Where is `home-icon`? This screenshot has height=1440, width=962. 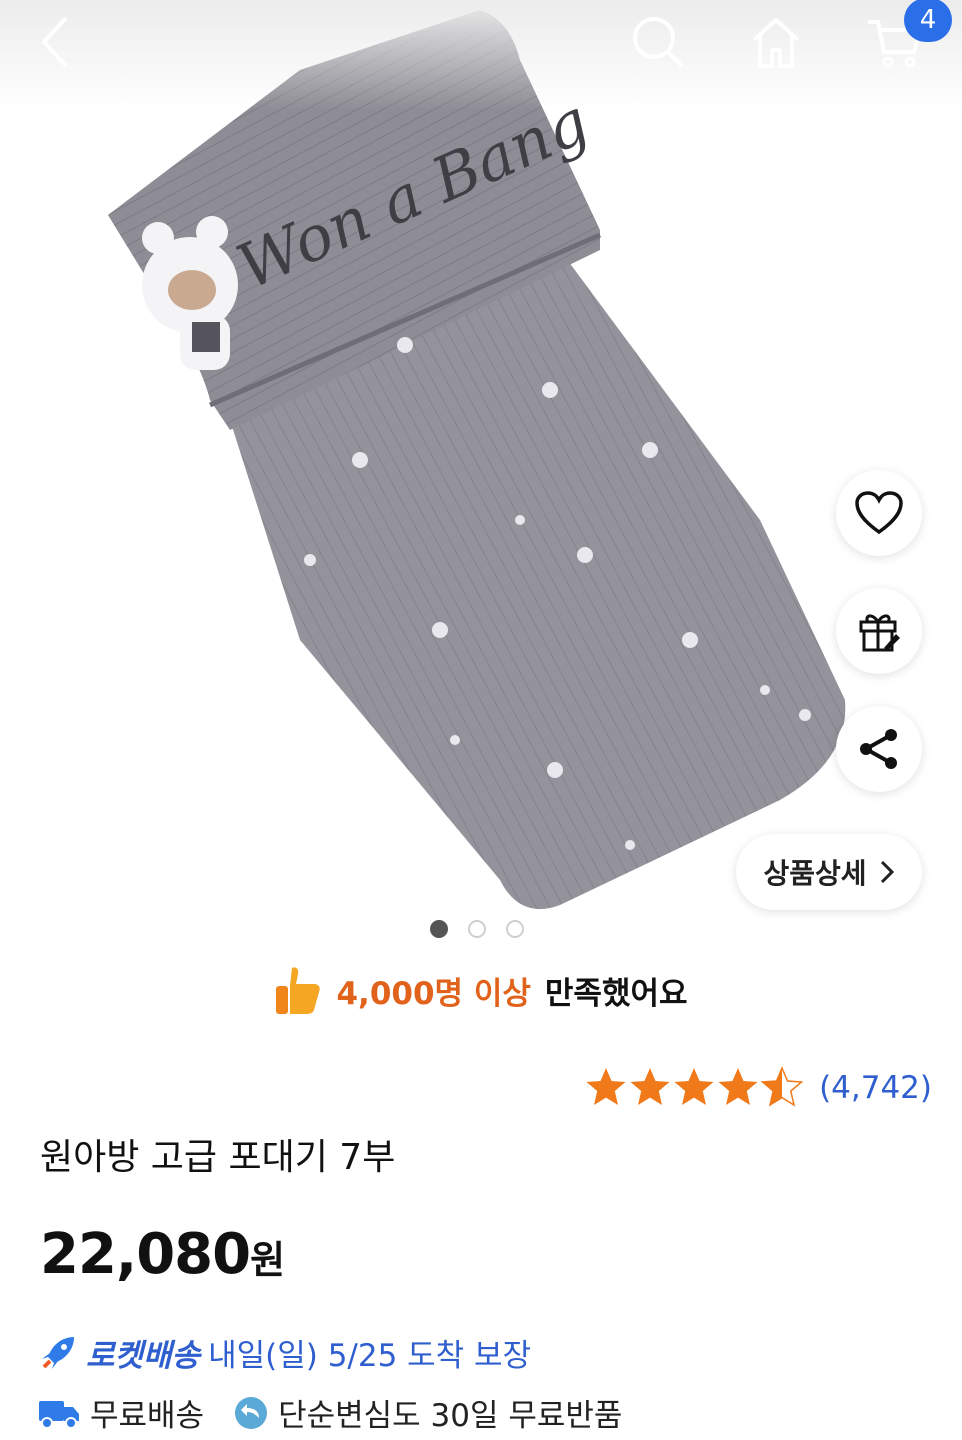
home-icon is located at coordinates (776, 43).